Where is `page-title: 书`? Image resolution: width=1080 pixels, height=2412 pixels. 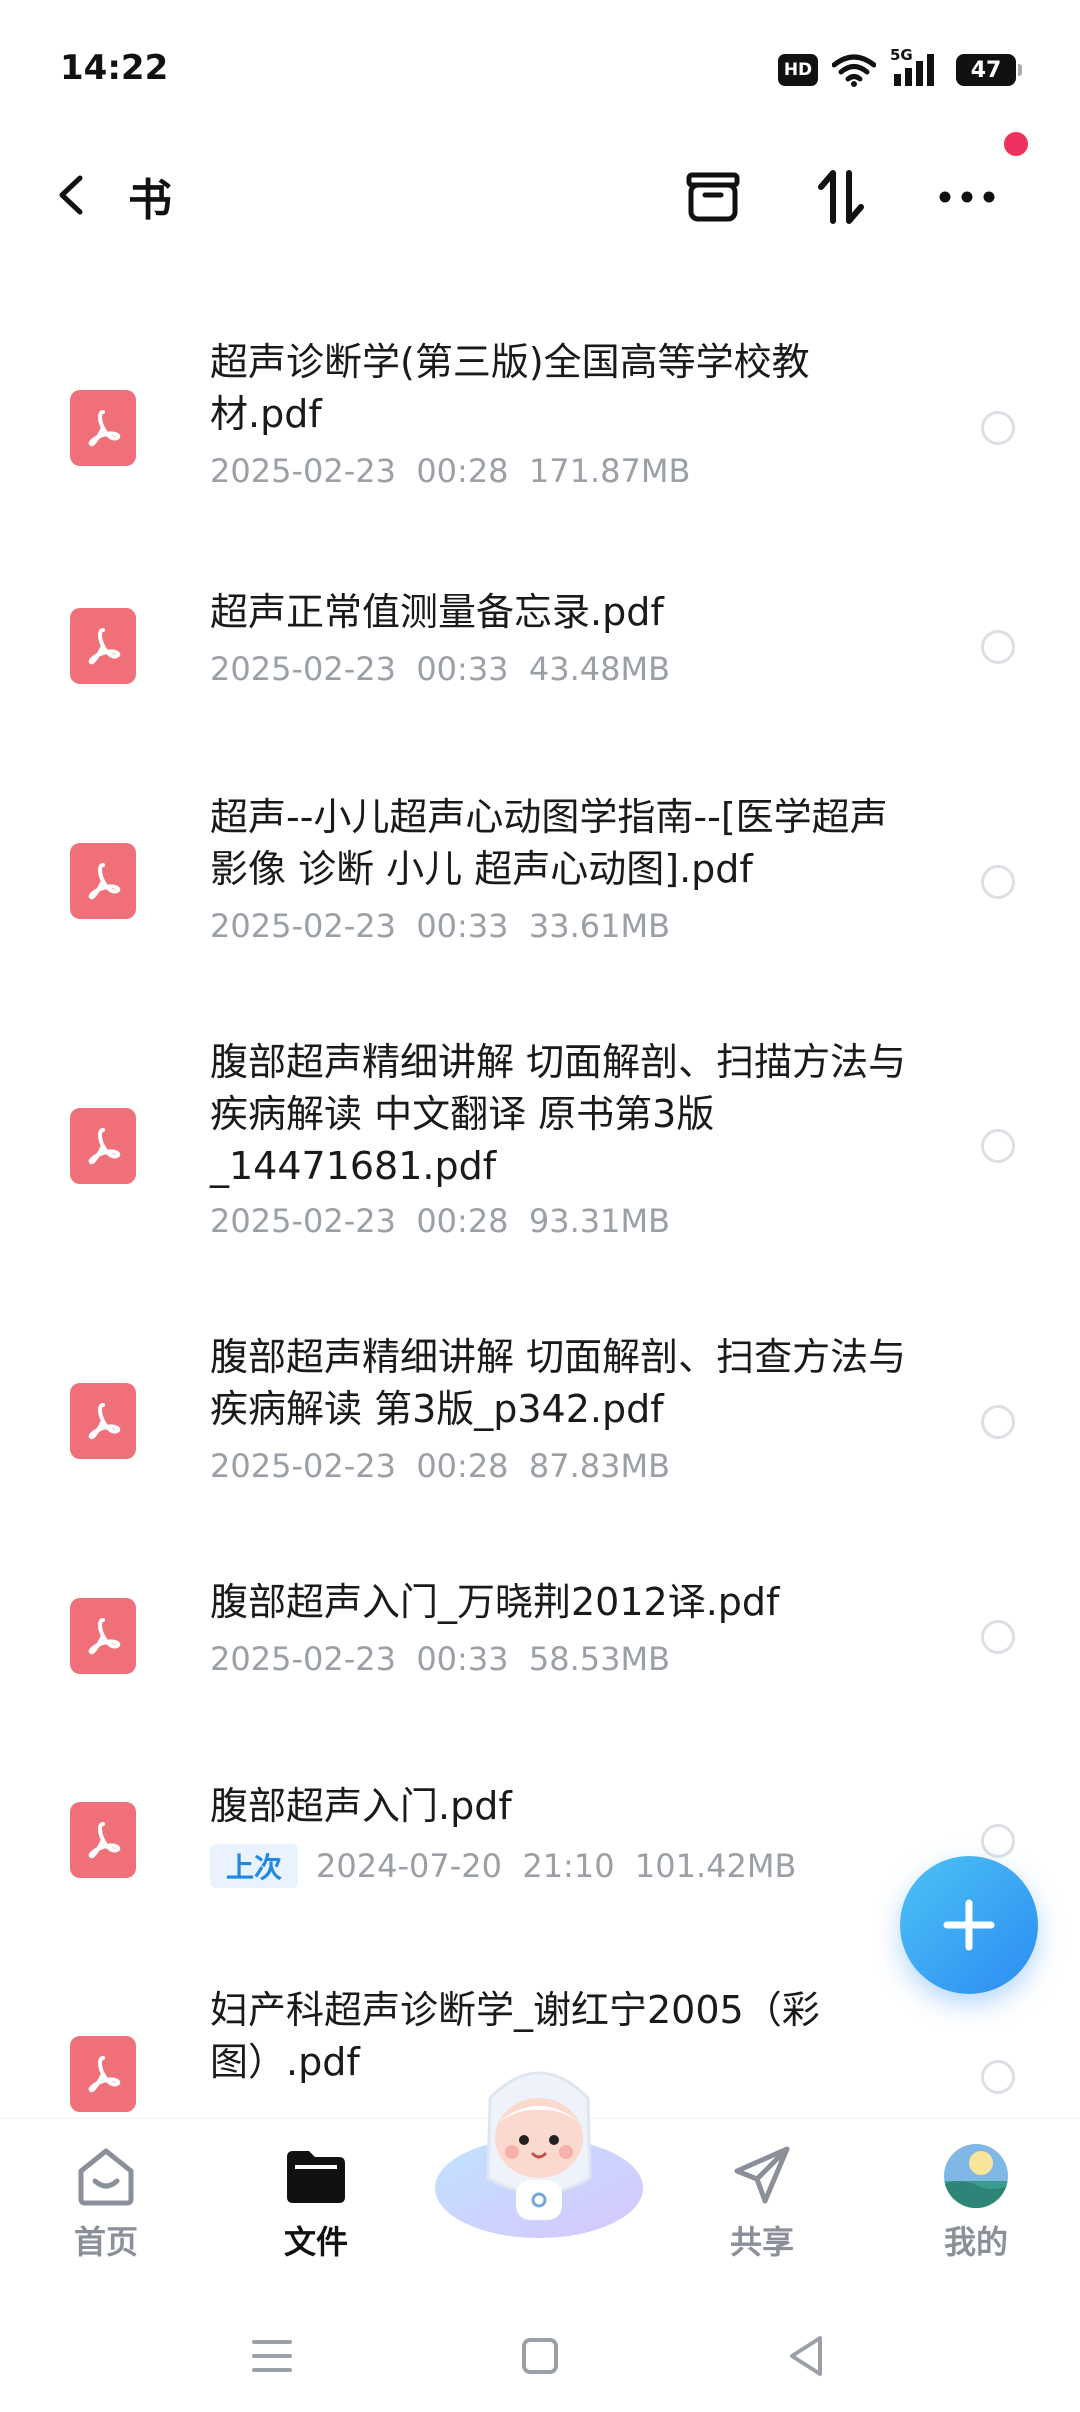 page-title: 书 is located at coordinates (150, 200).